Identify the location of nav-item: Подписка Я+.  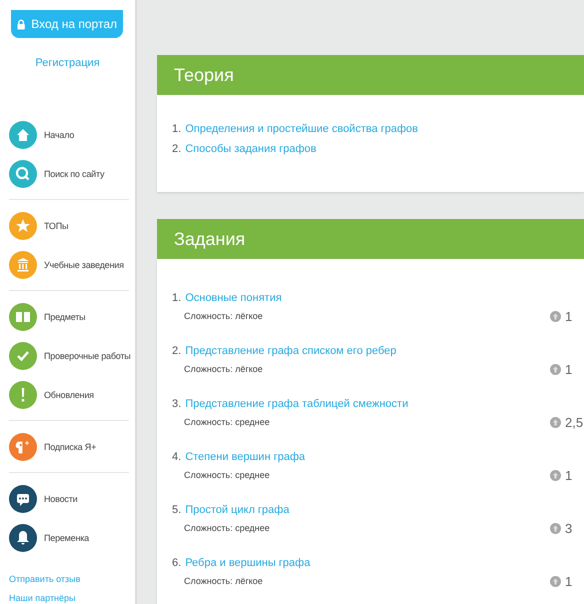
(69, 446).